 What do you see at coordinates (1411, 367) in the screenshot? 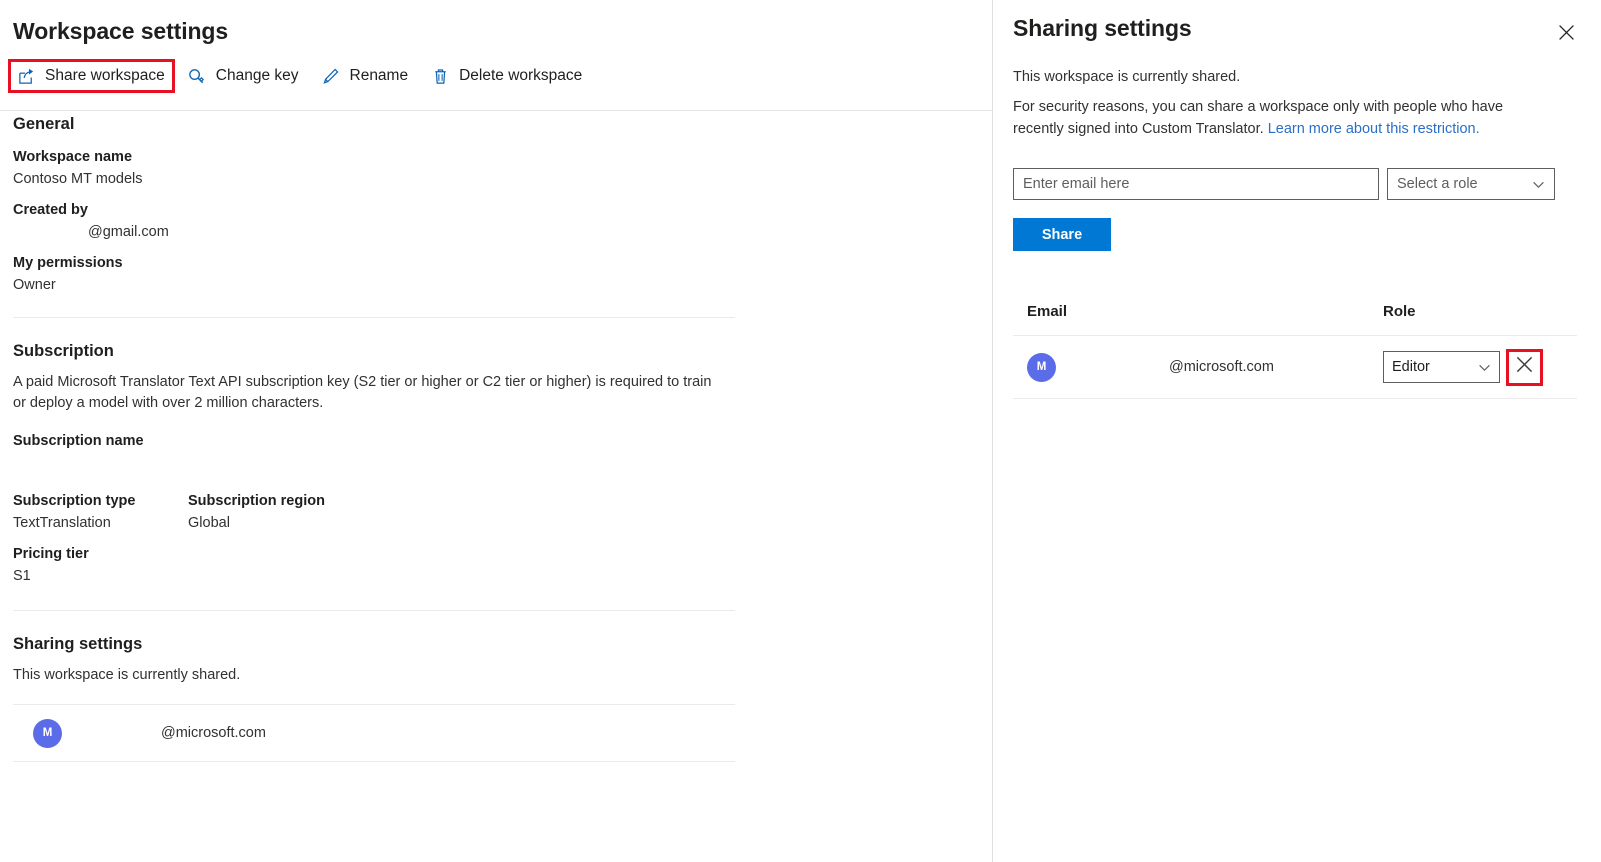
I see `row-role-value: Editor` at bounding box center [1411, 367].